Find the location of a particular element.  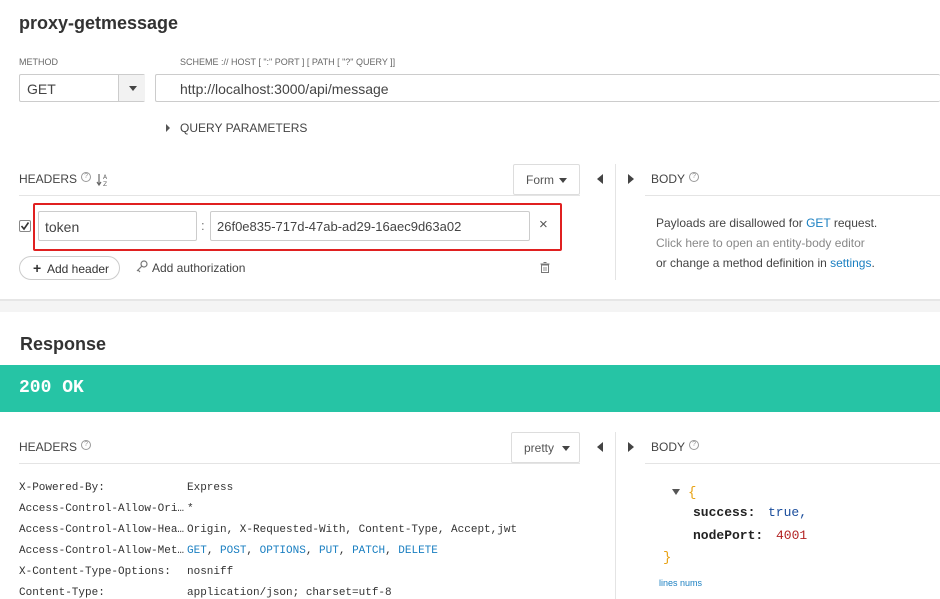

pretty-button: pretty is located at coordinates (545, 447).